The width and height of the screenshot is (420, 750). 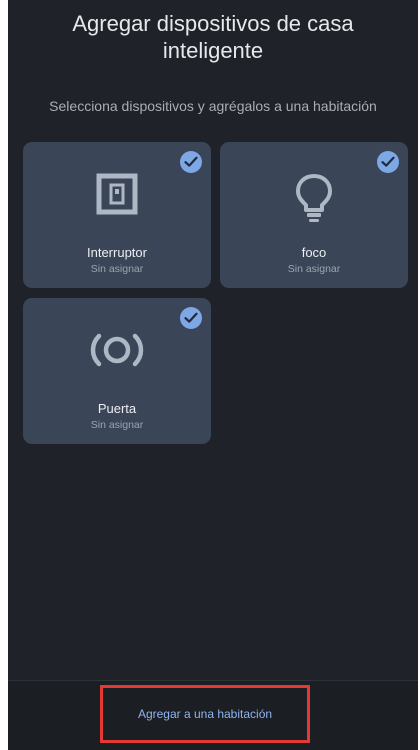 I want to click on device-name: Puerta, so click(x=117, y=408).